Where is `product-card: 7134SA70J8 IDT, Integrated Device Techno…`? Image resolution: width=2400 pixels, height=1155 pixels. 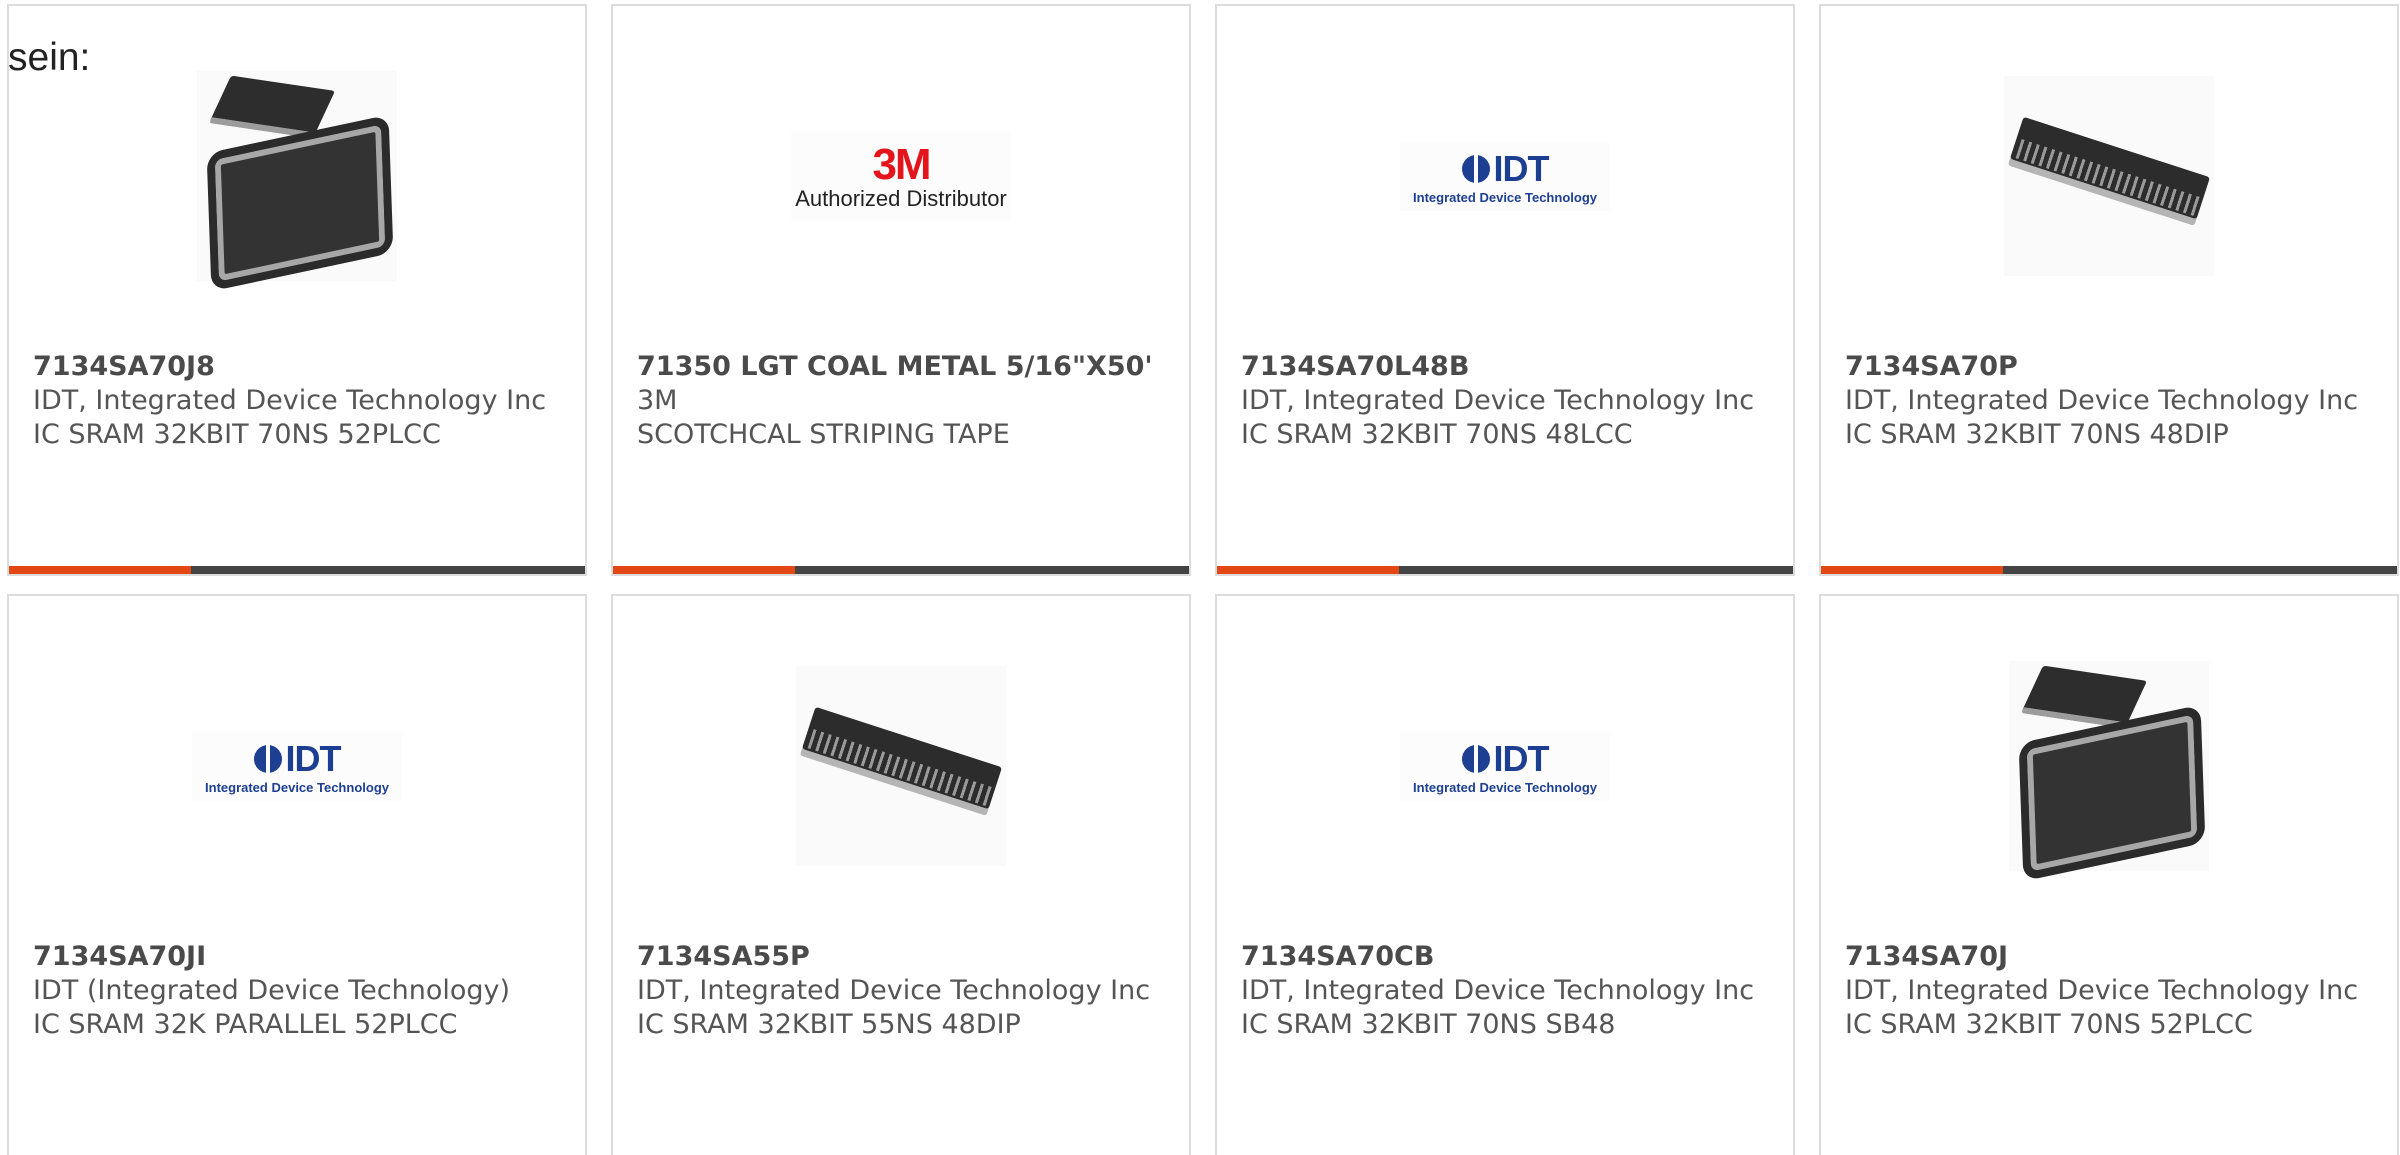 product-card: 7134SA70J8 IDT, Integrated Device Techno… is located at coordinates (297, 290).